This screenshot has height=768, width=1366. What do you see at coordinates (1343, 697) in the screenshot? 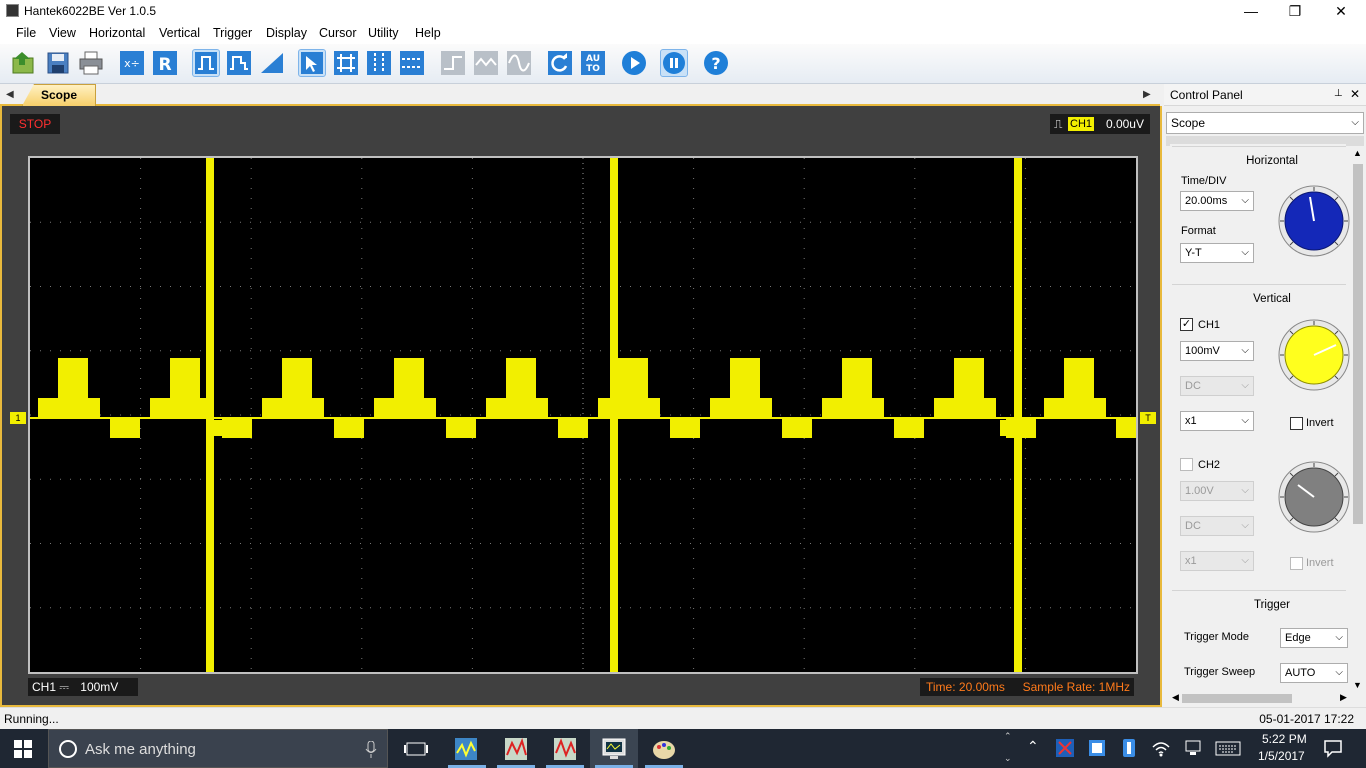
I see `scroll-right-icon: ▶` at bounding box center [1343, 697].